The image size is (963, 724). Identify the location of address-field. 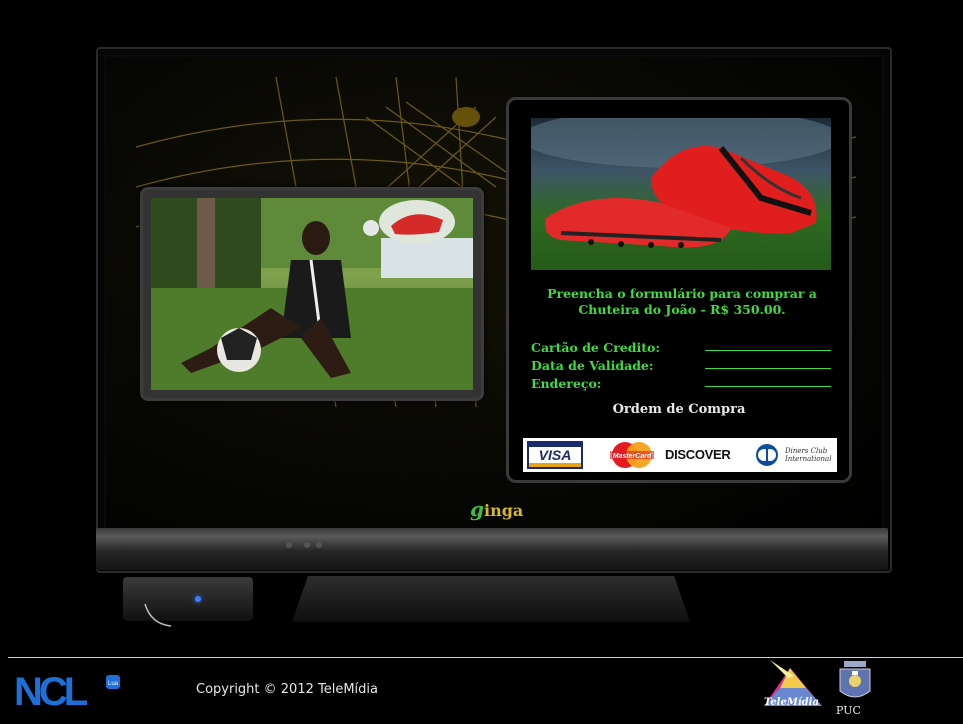
(768, 386).